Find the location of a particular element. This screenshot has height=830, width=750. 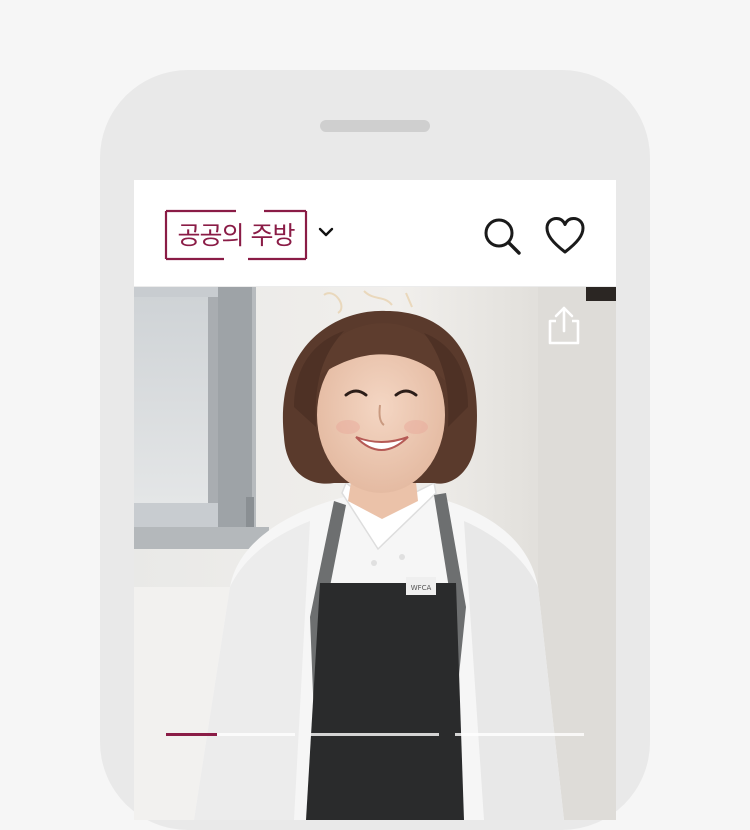

share-icon is located at coordinates (564, 326).